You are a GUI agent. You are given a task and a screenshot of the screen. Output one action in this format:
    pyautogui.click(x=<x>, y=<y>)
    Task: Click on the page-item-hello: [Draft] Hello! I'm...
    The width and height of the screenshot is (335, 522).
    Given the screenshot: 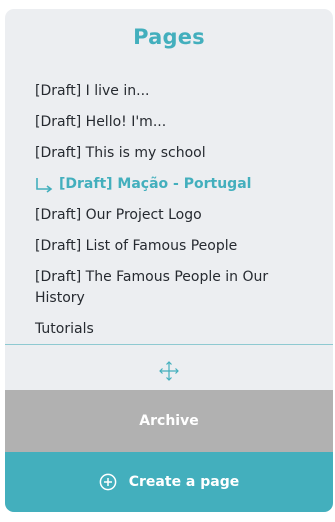 What is the action you would take?
    pyautogui.click(x=175, y=122)
    